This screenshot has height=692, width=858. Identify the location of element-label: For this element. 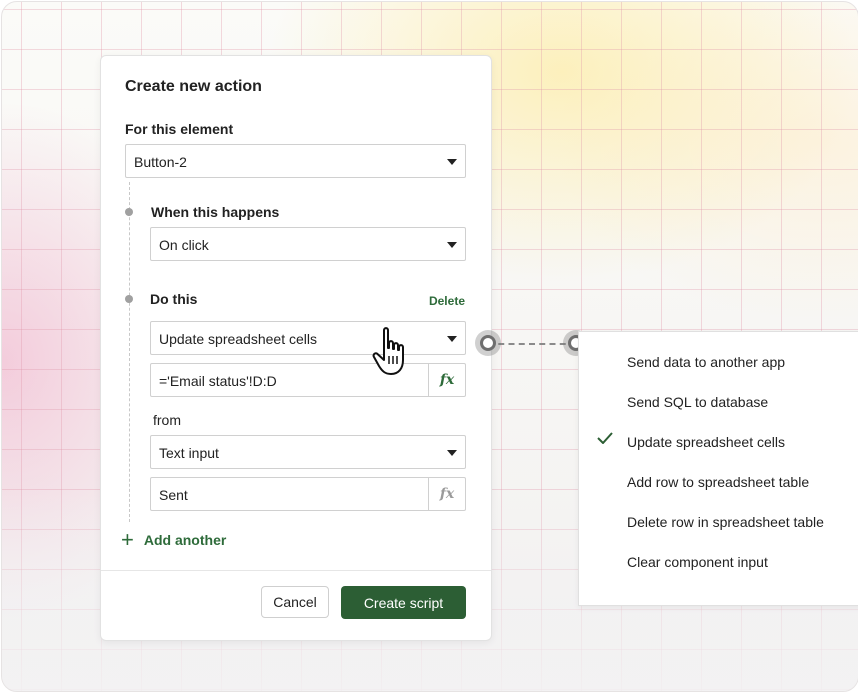
(179, 129).